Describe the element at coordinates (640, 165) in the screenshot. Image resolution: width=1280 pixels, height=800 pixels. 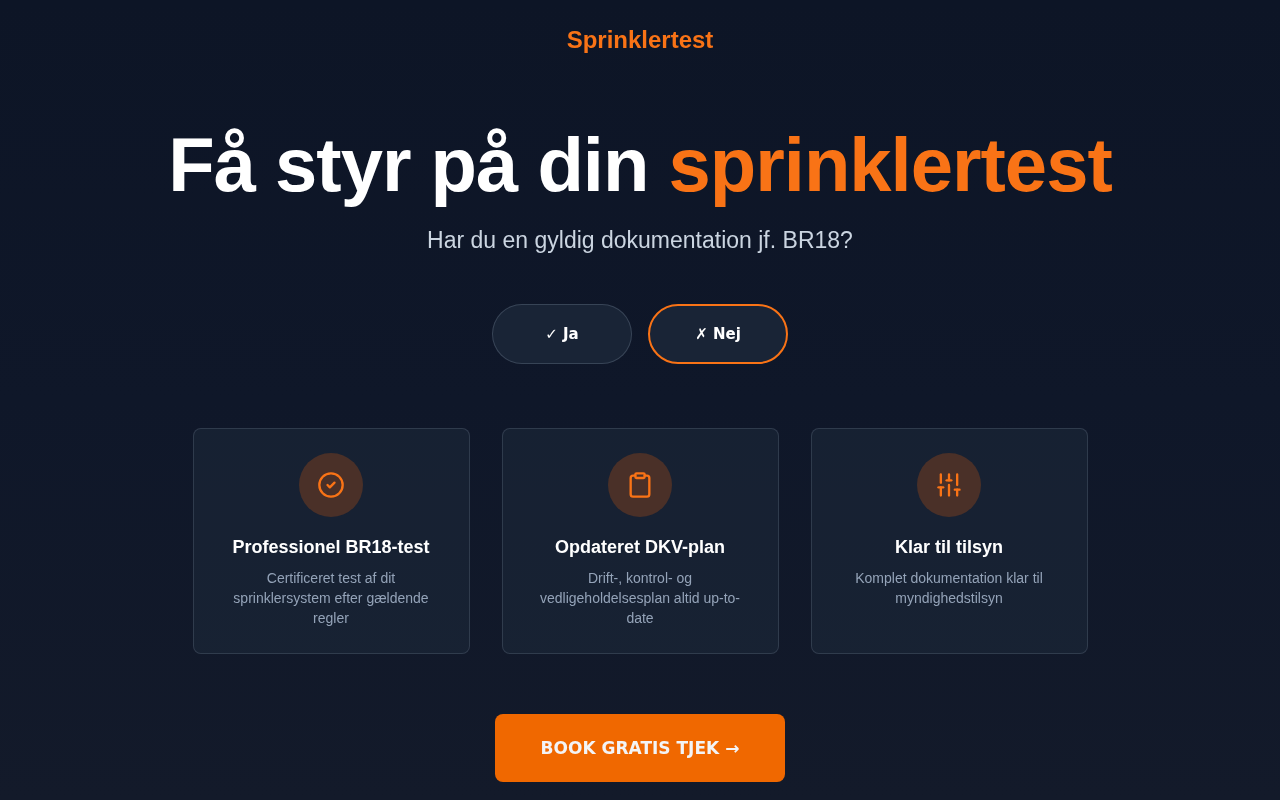
I see `headline: Få styr på din sprinklertest` at that location.